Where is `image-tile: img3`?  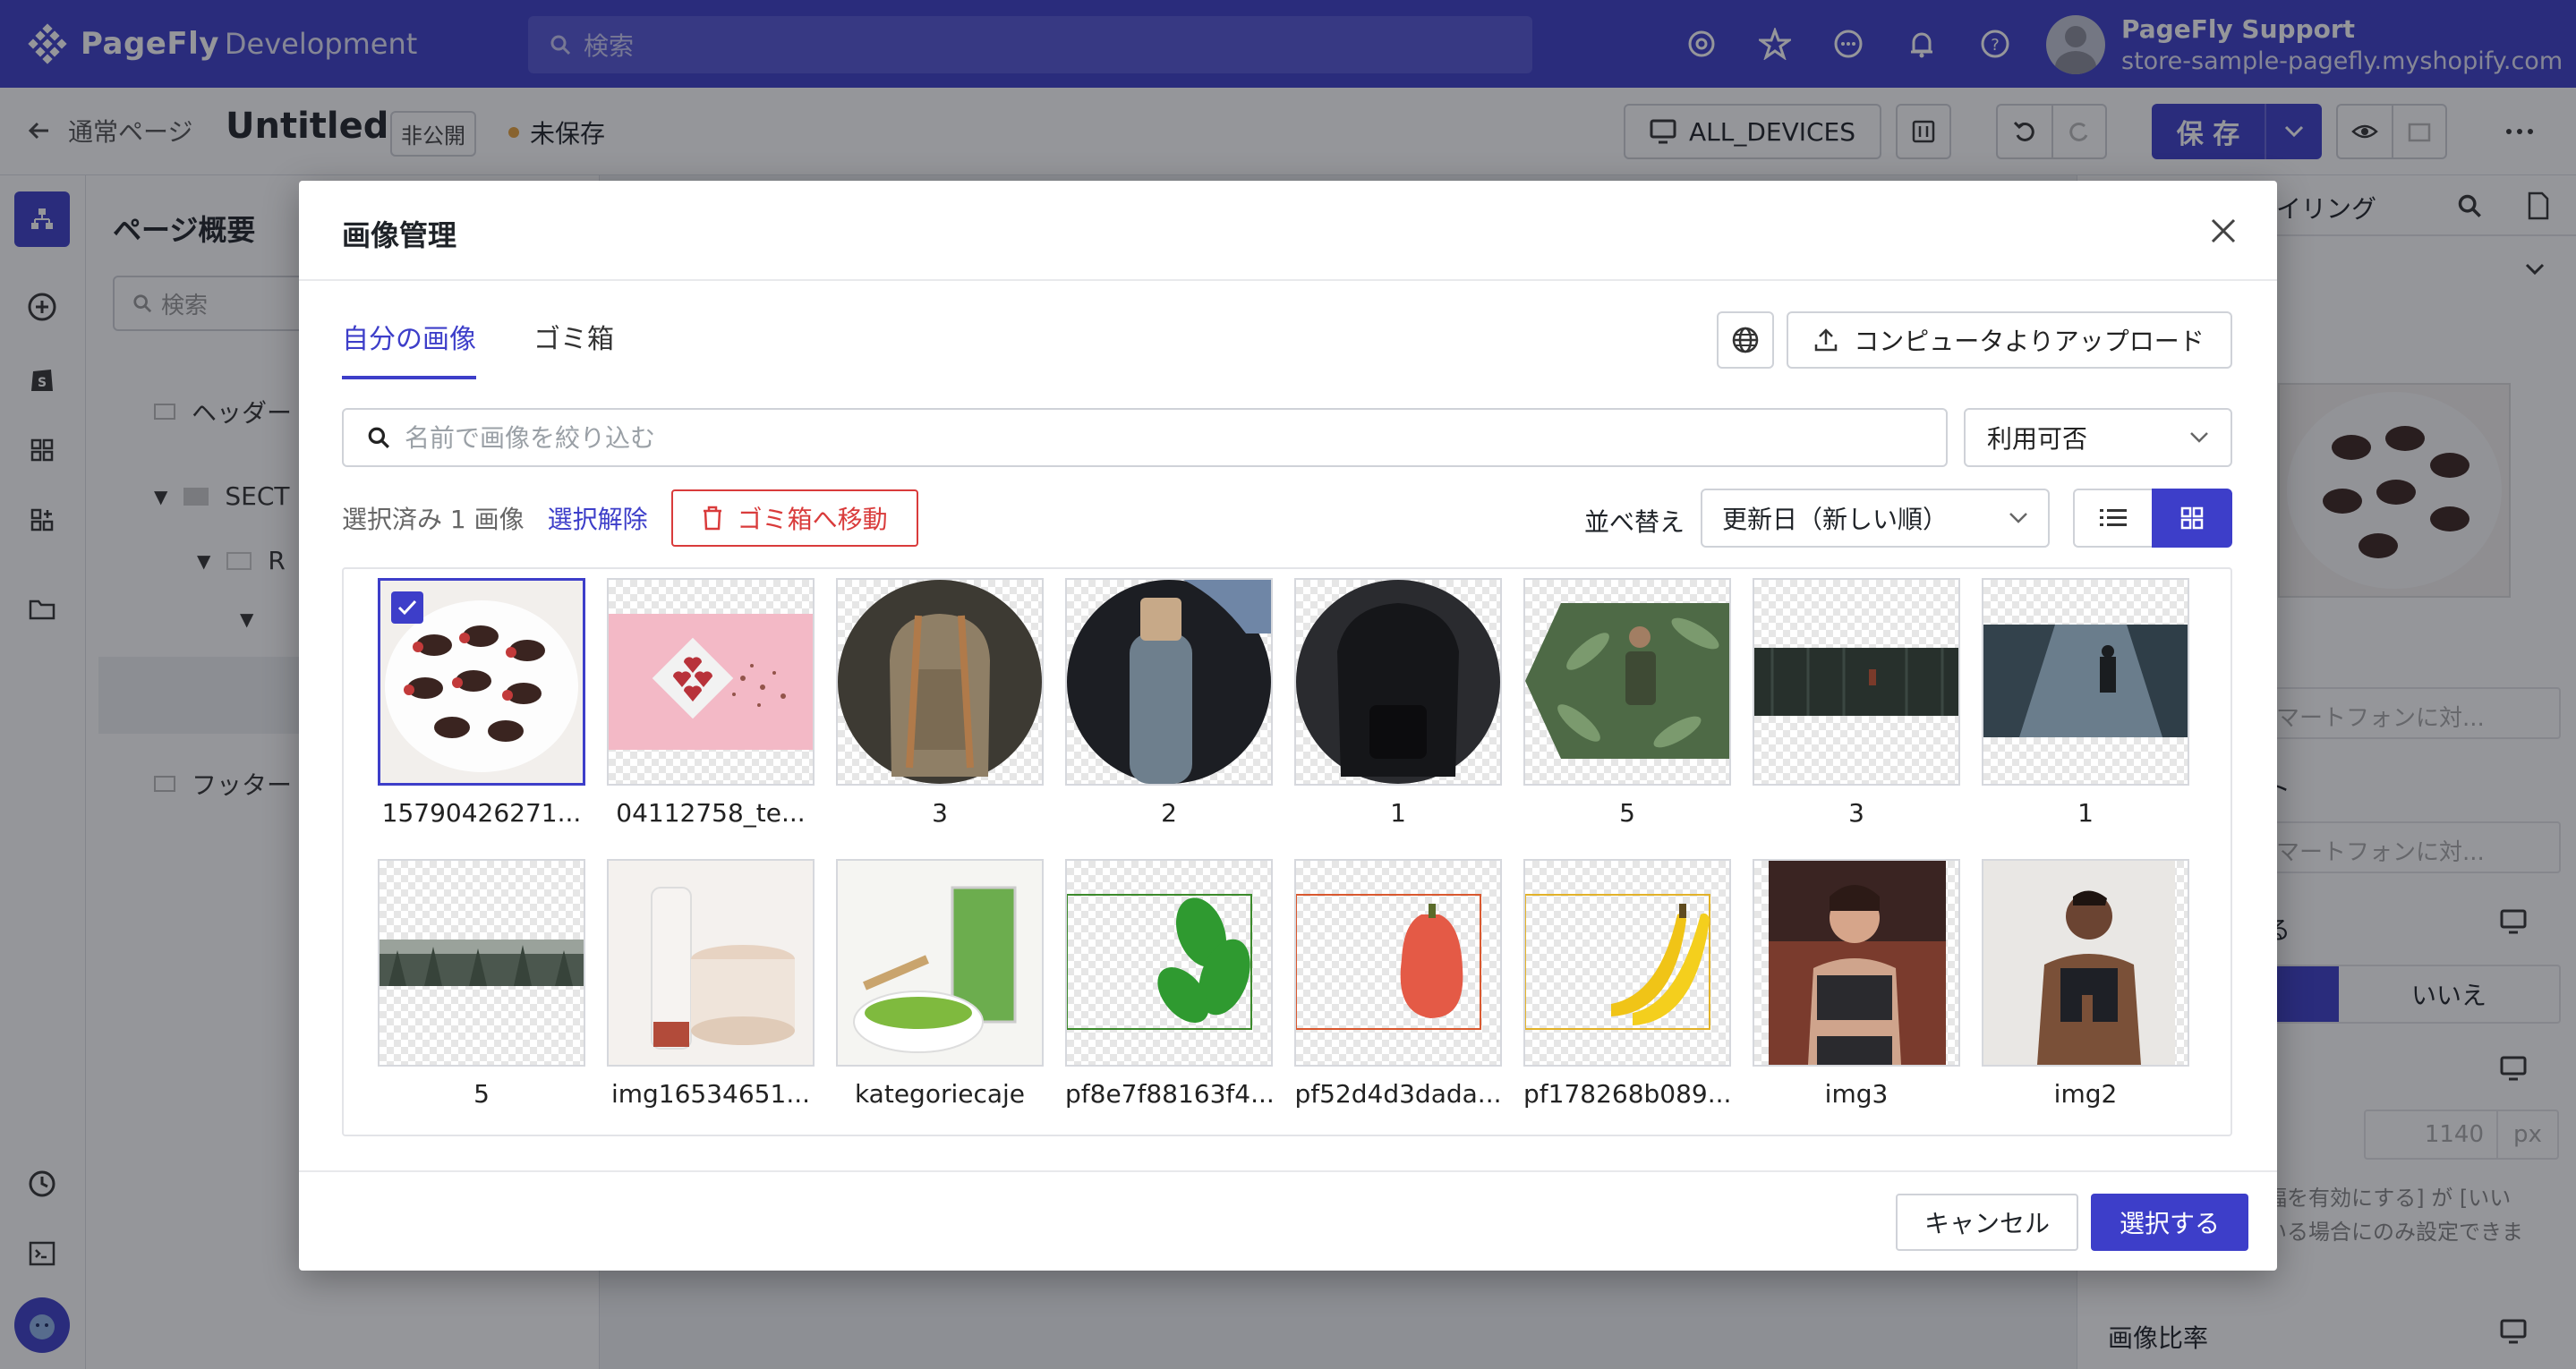
image-tile: img3 is located at coordinates (1856, 984).